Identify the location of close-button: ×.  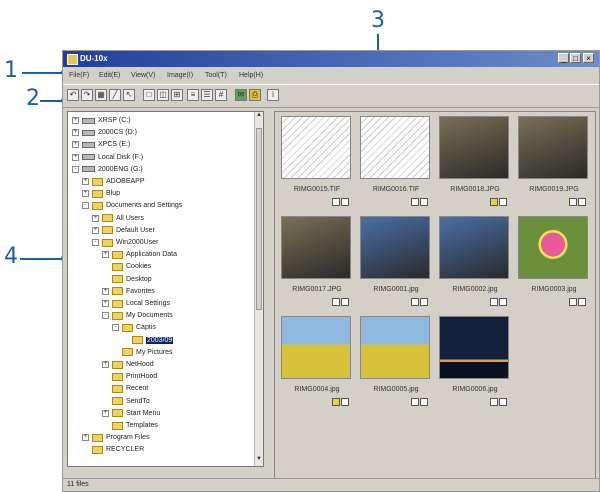
(588, 58).